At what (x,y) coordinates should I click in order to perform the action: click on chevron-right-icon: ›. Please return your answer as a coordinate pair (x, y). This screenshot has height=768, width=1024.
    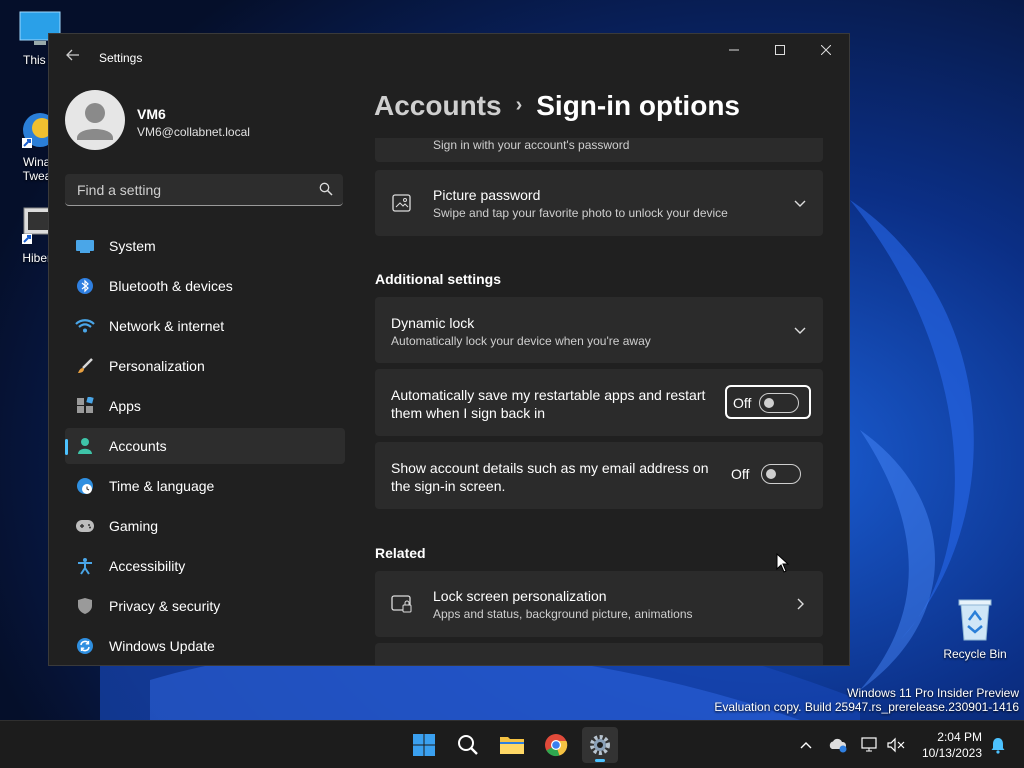
    Looking at the image, I should click on (519, 105).